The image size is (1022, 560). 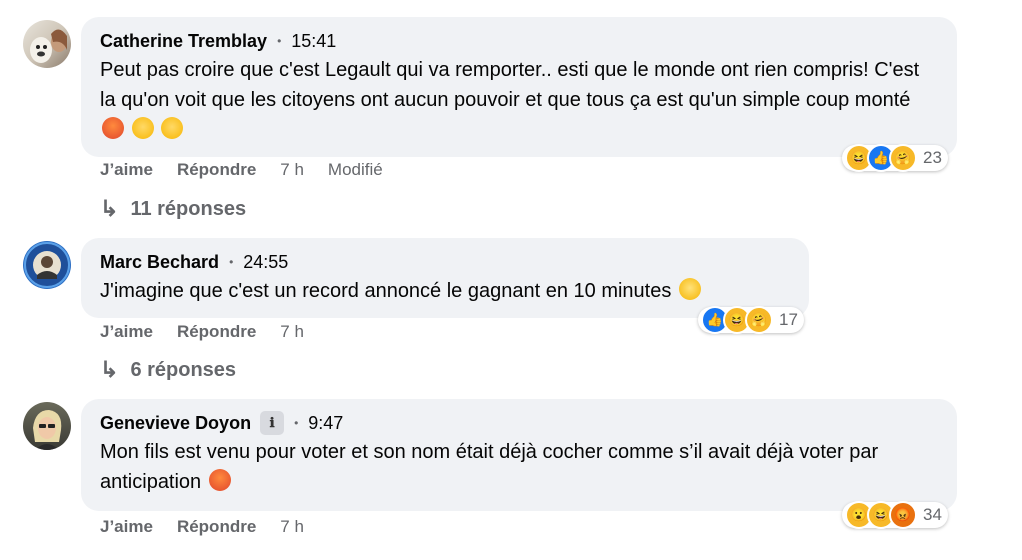 I want to click on reactions-summary: 😆 👍 🤗 23, so click(x=895, y=158).